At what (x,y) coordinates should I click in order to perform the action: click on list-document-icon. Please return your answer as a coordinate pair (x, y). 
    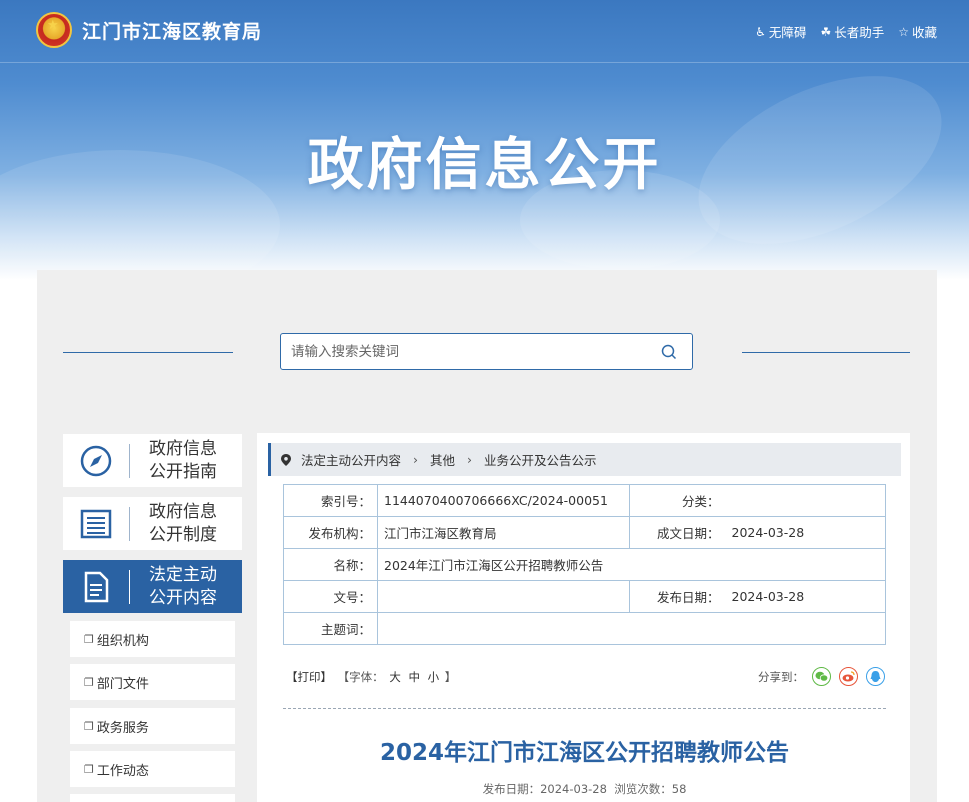
    Looking at the image, I should click on (96, 523).